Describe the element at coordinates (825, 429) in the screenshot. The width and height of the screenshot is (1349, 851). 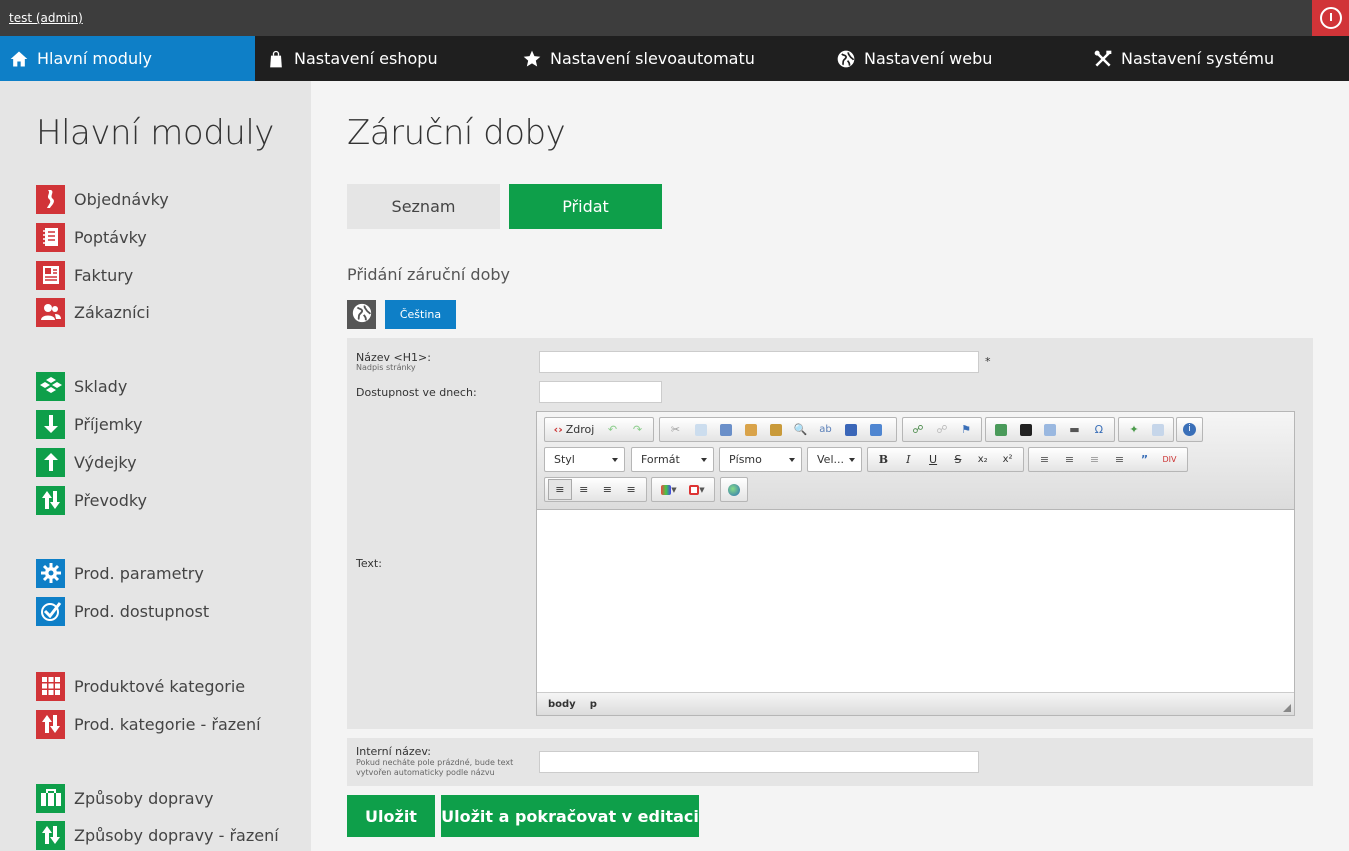
I see `replace-button: ab` at that location.